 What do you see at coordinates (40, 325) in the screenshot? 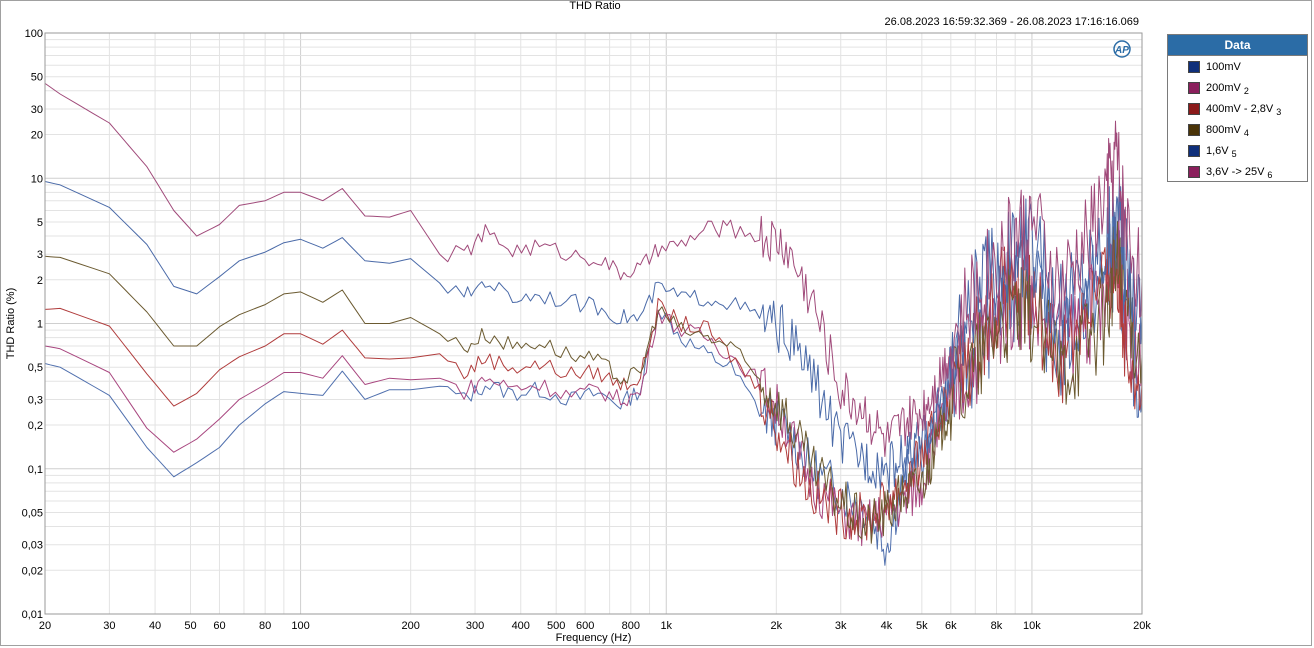
I see `y-tick-label: 1` at bounding box center [40, 325].